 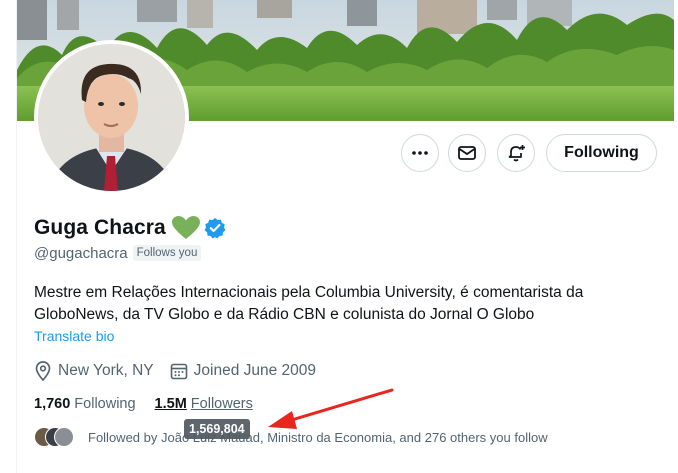 I want to click on following-button: Following, so click(x=601, y=153).